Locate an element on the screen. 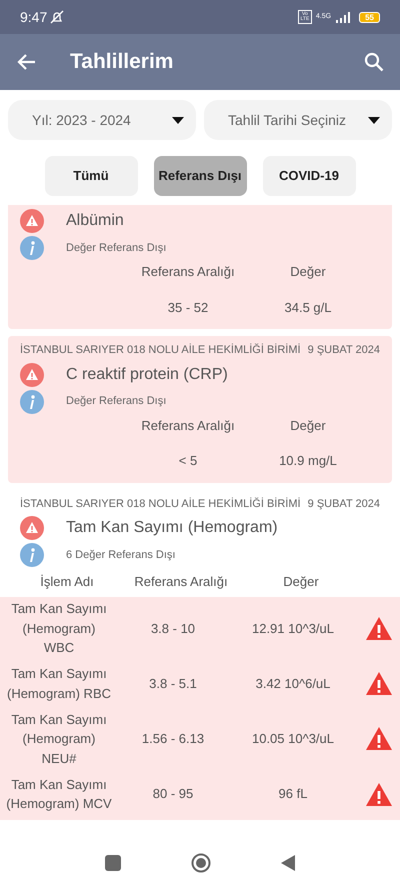 The width and height of the screenshot is (400, 888). filter-tab: Tümü is located at coordinates (91, 176).